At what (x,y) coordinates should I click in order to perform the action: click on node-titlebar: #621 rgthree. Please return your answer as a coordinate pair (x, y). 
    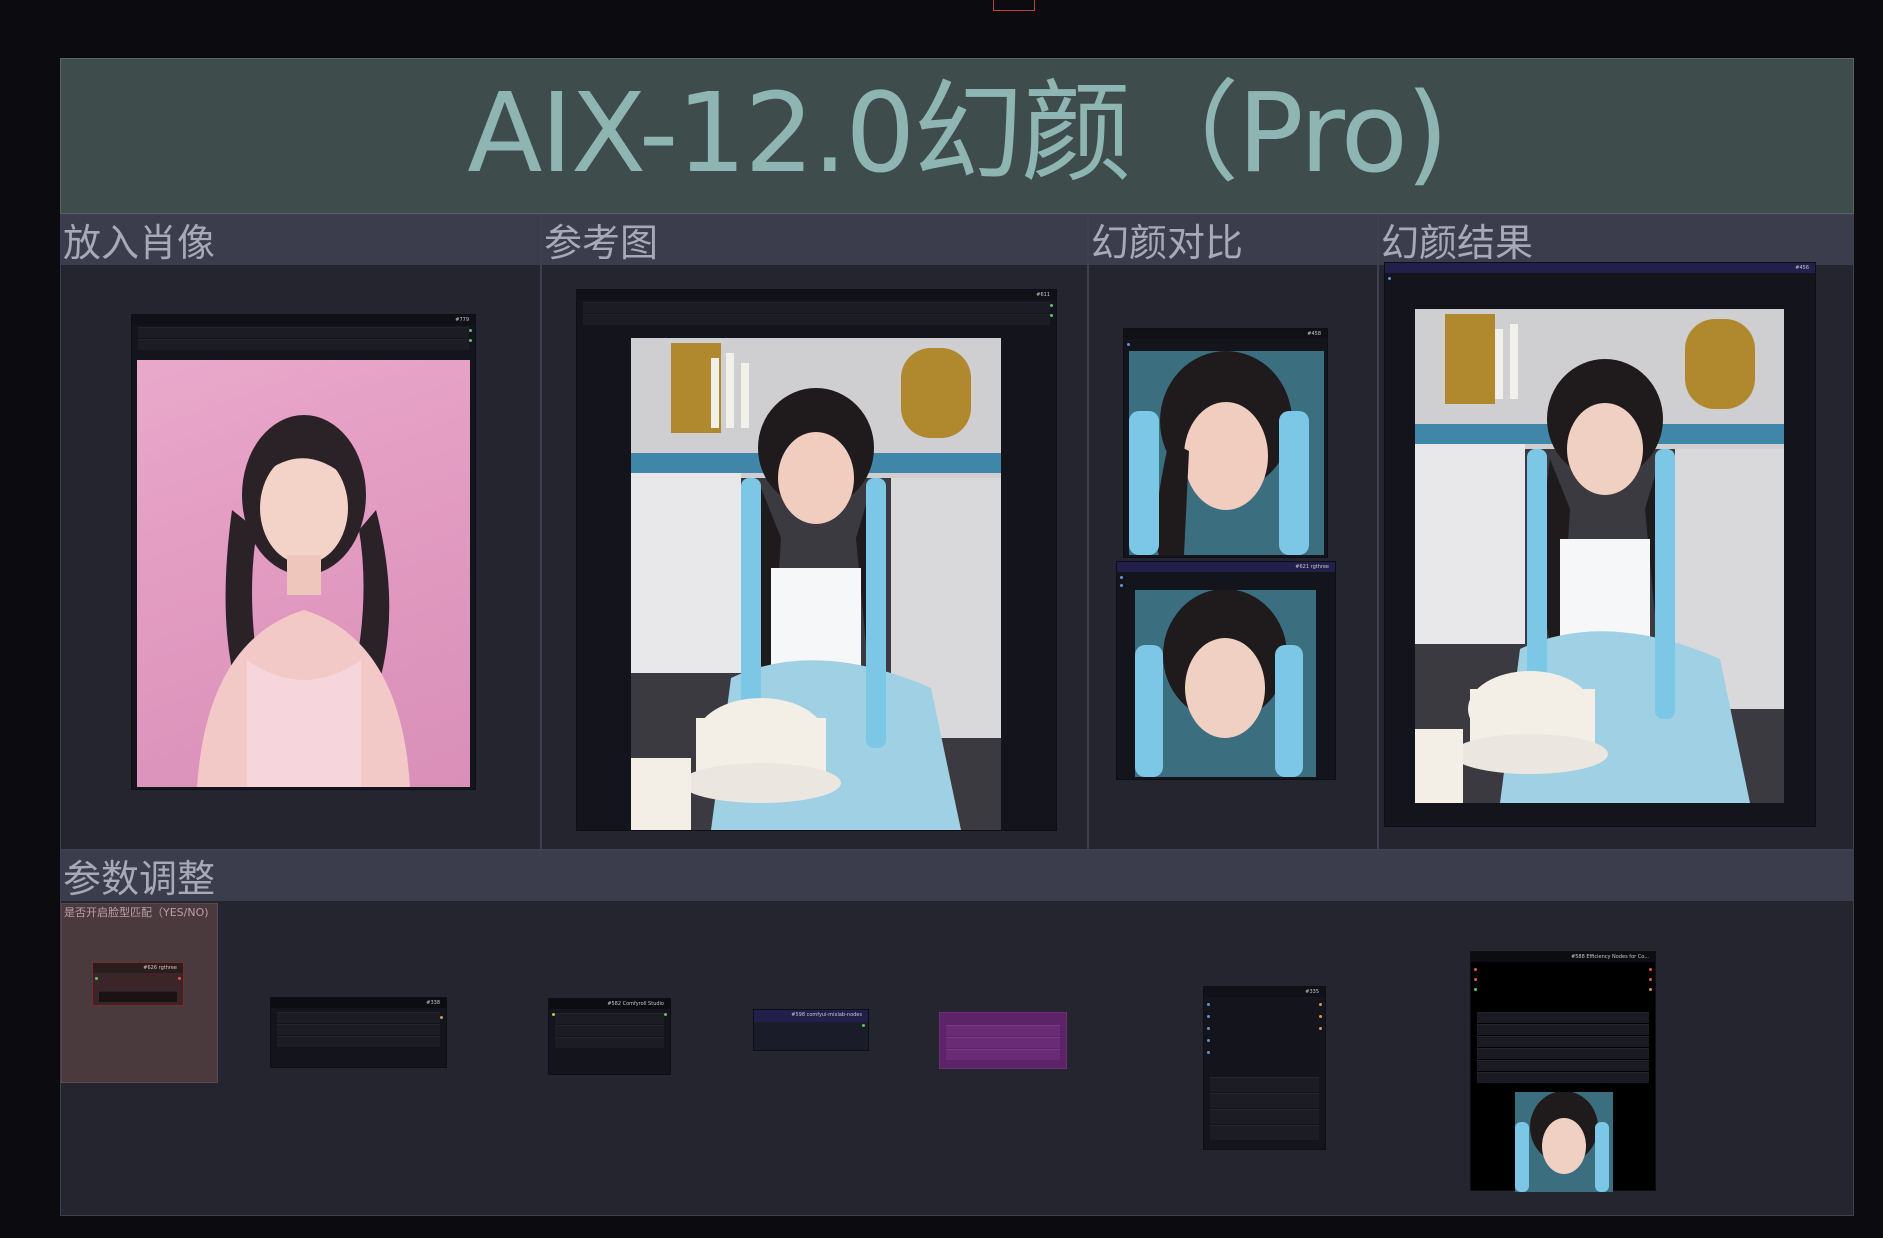
    Looking at the image, I should click on (1226, 567).